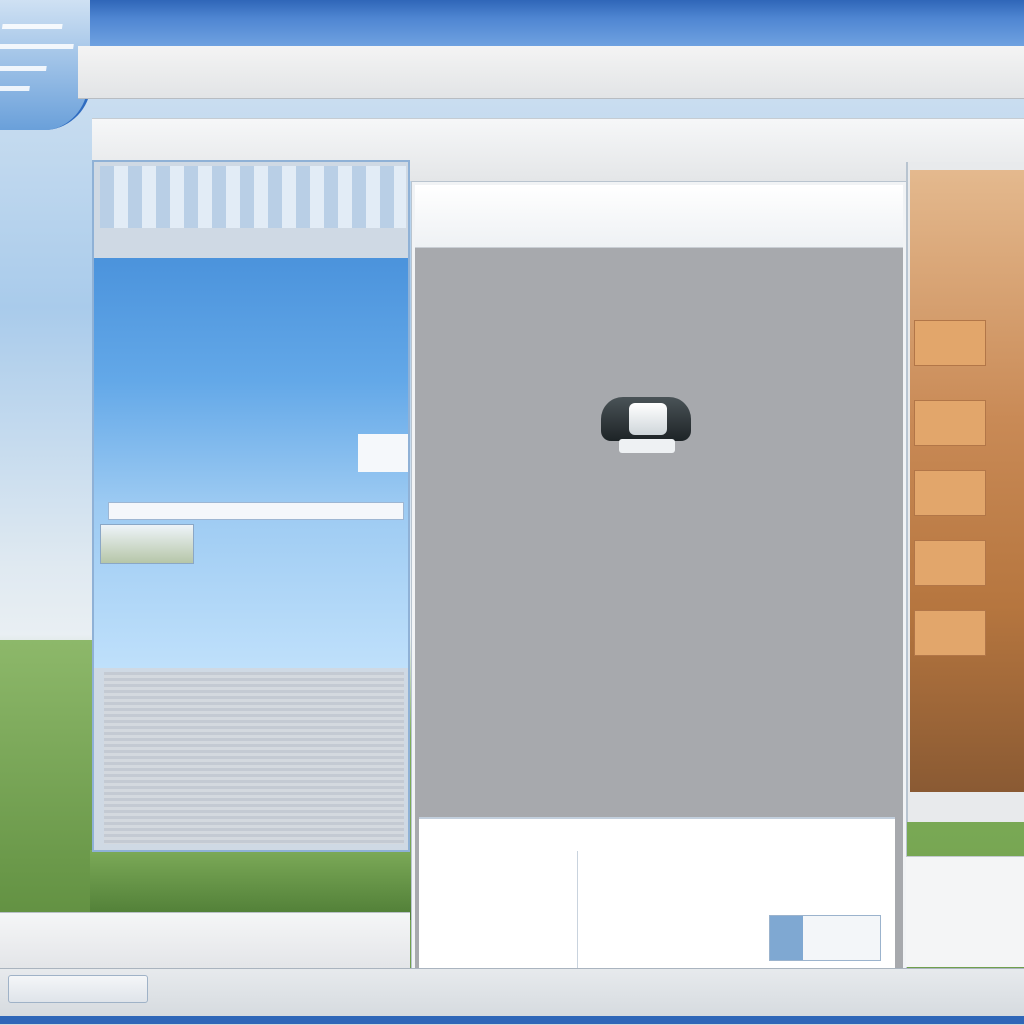 This screenshot has width=1024, height=1025. Describe the element at coordinates (659, 216) in the screenshot. I see `dialog-header` at that location.